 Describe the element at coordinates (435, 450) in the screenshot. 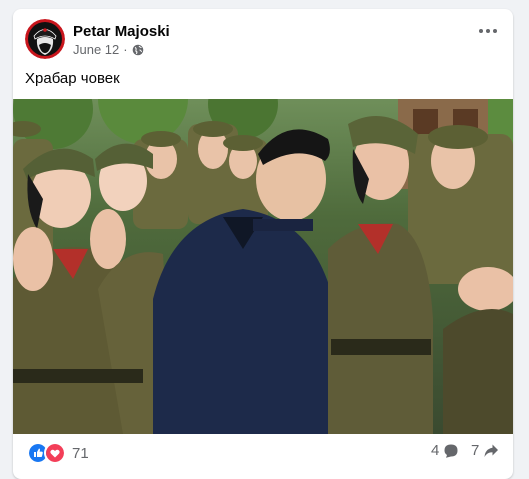

I see `comments-count: 4` at that location.